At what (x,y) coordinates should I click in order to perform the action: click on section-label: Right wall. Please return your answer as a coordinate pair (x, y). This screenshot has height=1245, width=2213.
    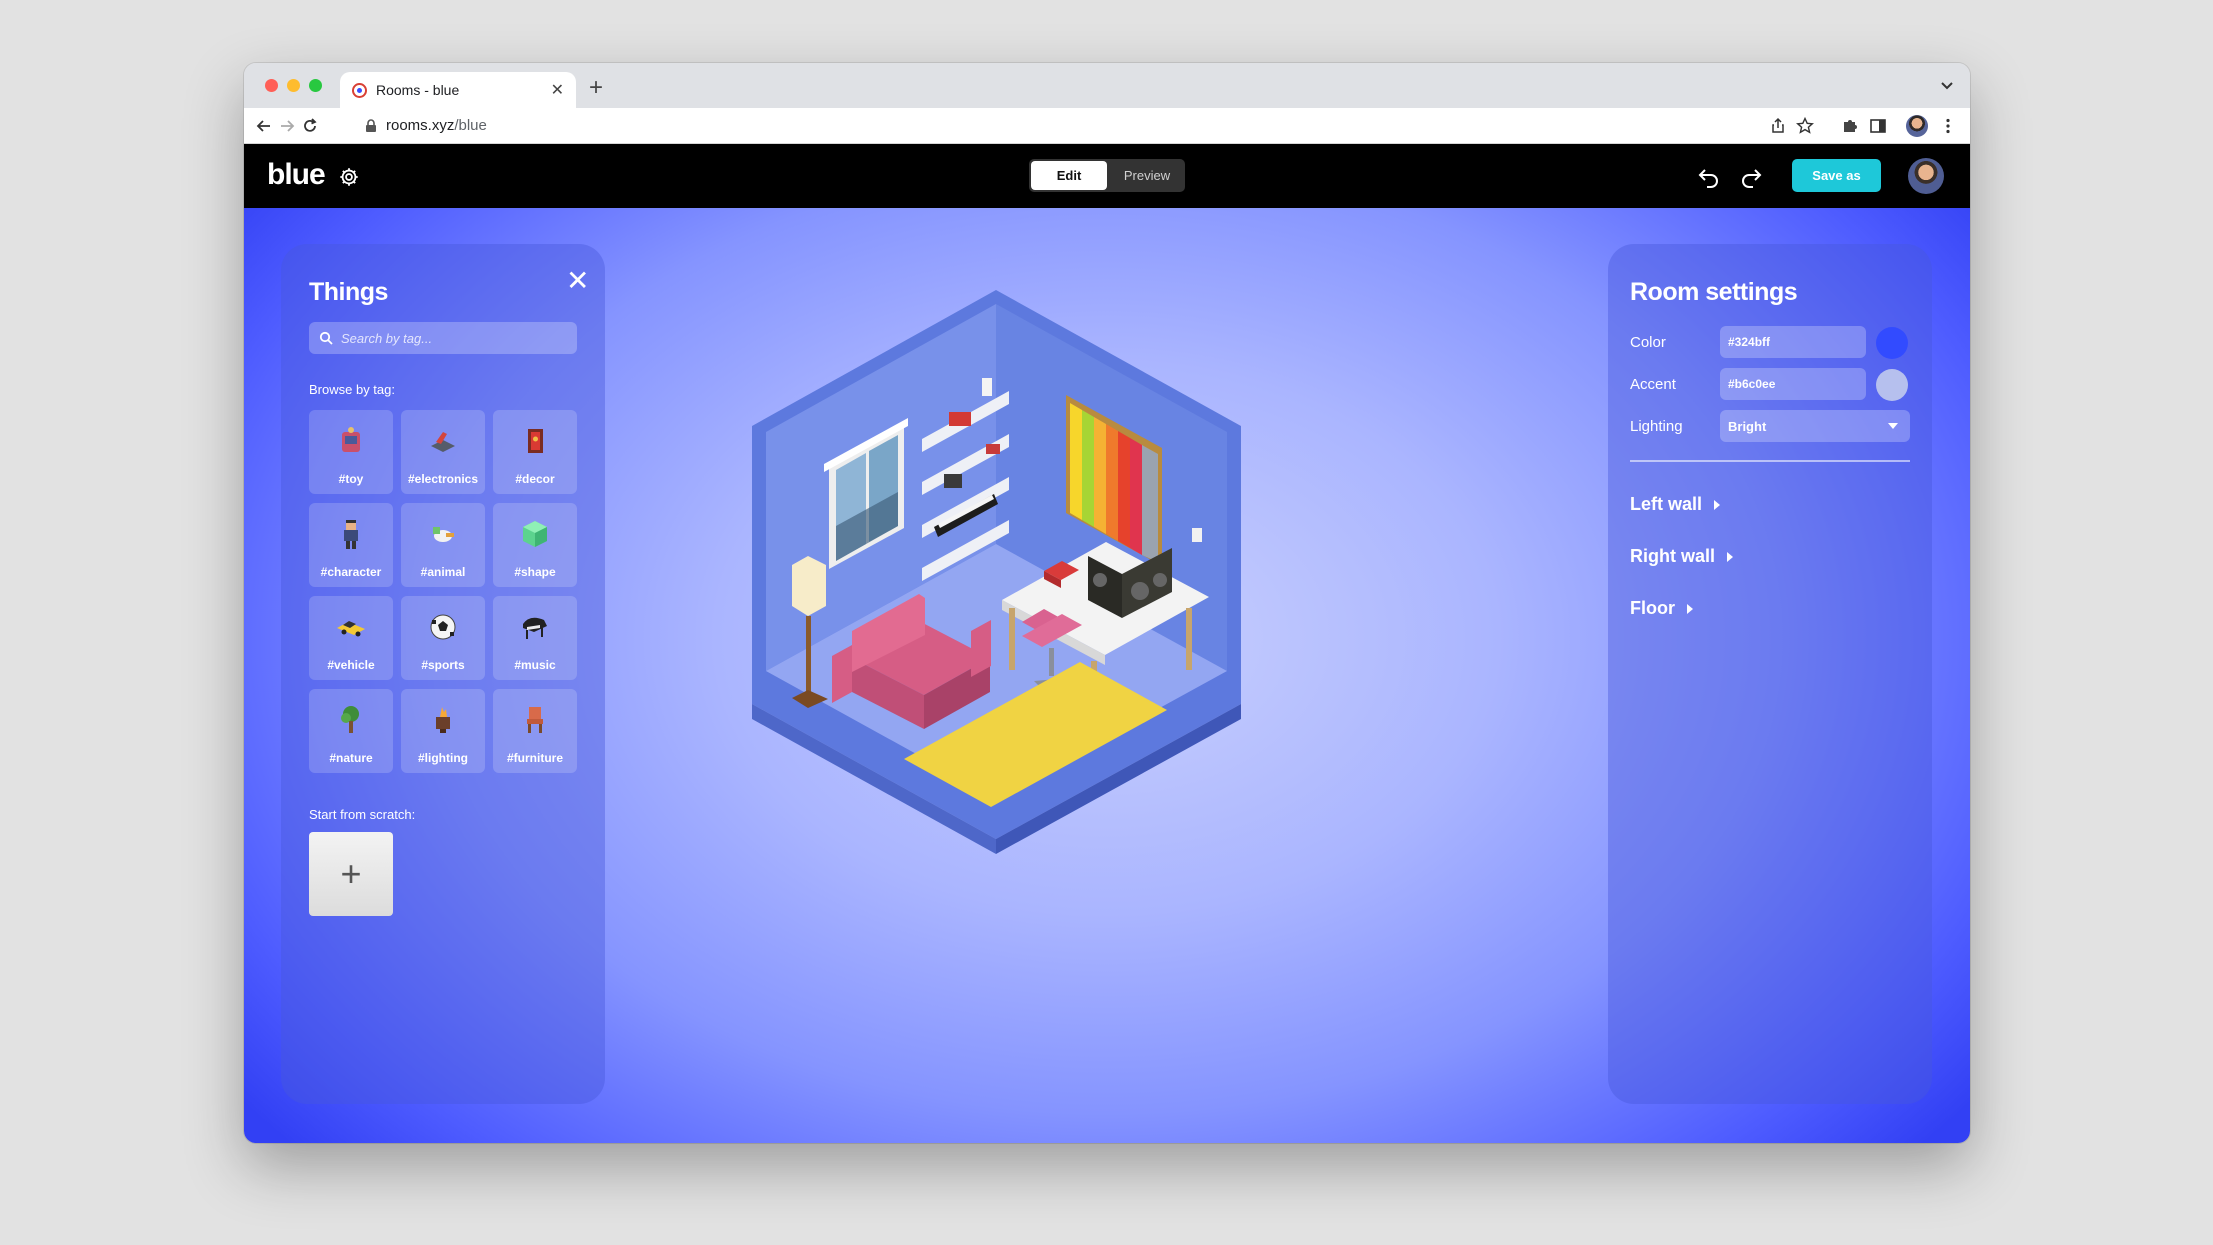
    Looking at the image, I should click on (1672, 556).